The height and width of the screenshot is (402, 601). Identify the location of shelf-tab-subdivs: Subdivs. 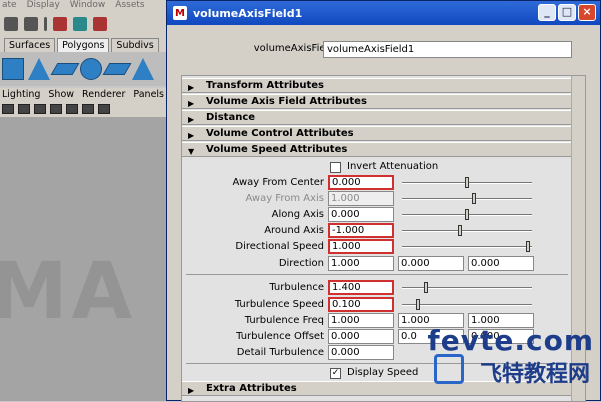
(135, 45).